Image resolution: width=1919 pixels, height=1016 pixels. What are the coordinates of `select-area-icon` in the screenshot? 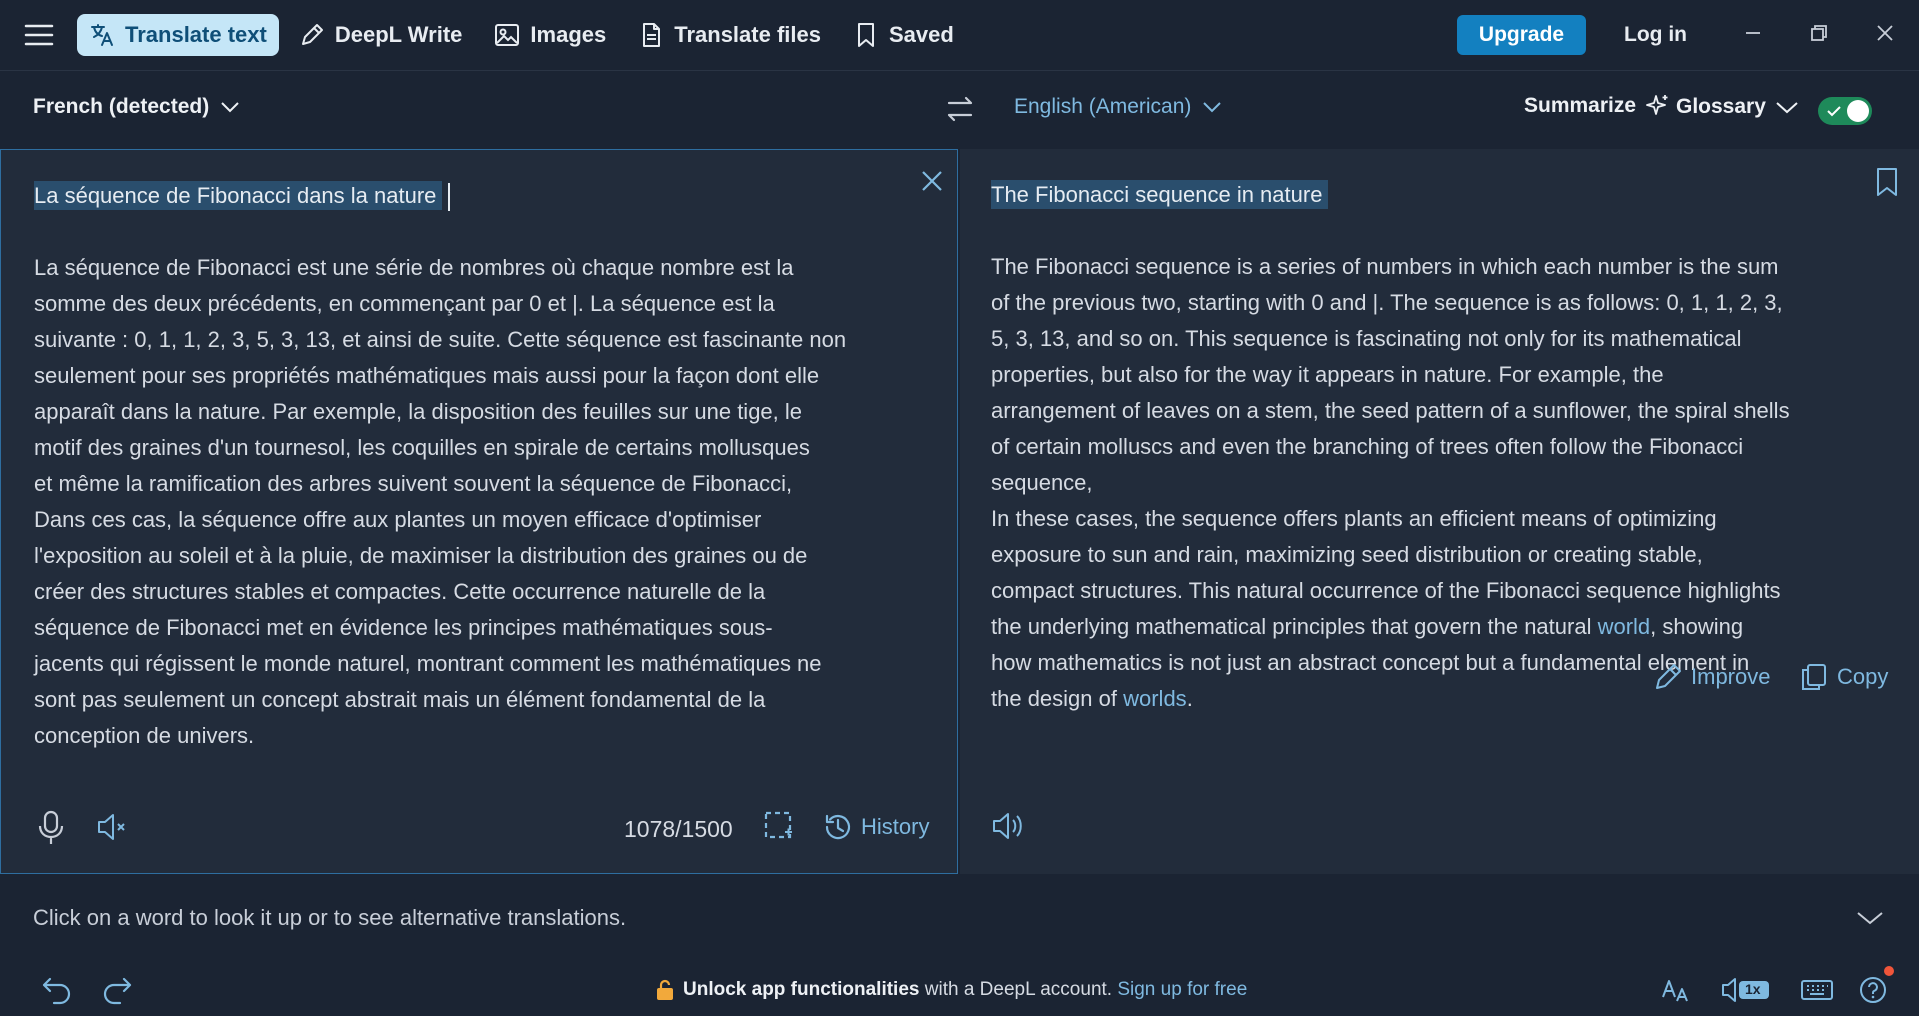 It's located at (778, 825).